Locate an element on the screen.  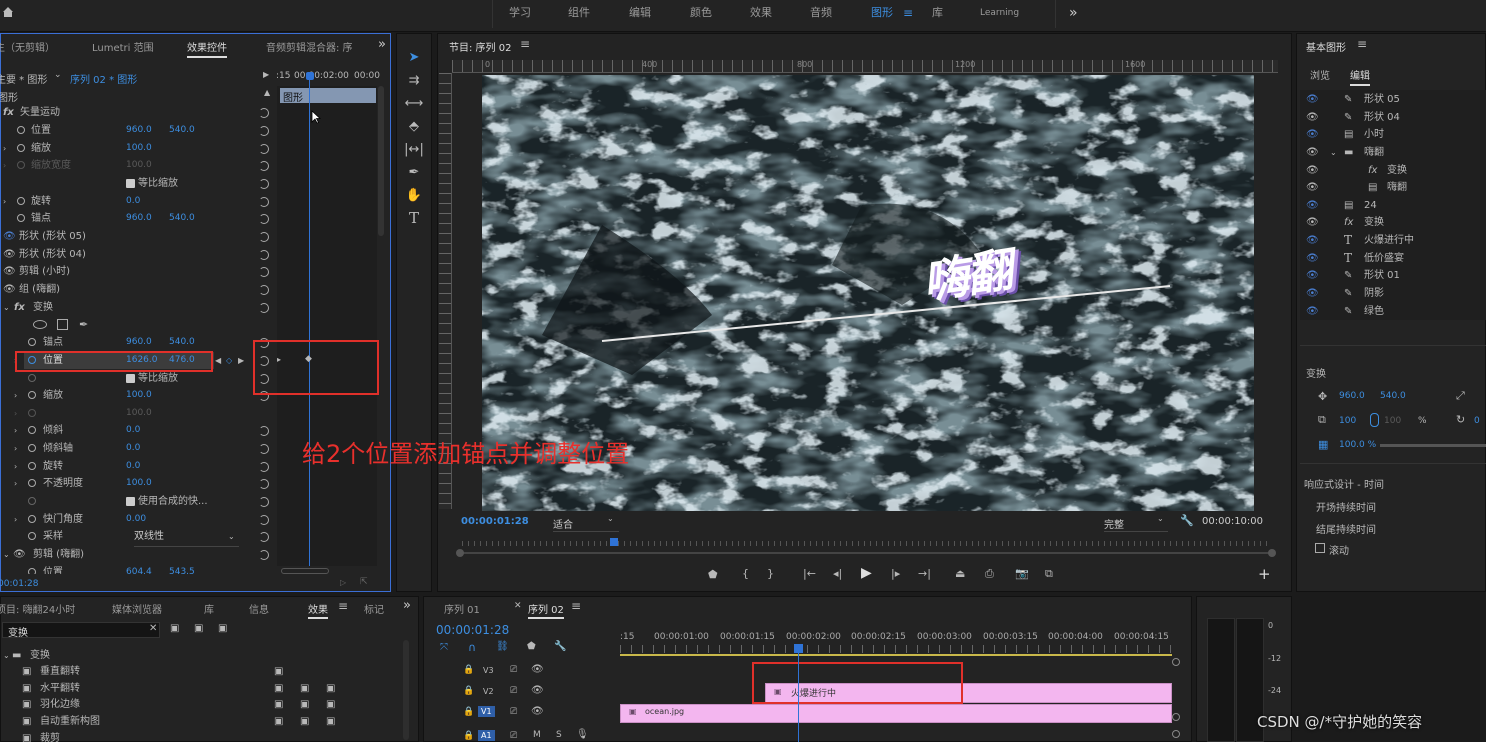
home-icon is located at coordinates (8, 12).